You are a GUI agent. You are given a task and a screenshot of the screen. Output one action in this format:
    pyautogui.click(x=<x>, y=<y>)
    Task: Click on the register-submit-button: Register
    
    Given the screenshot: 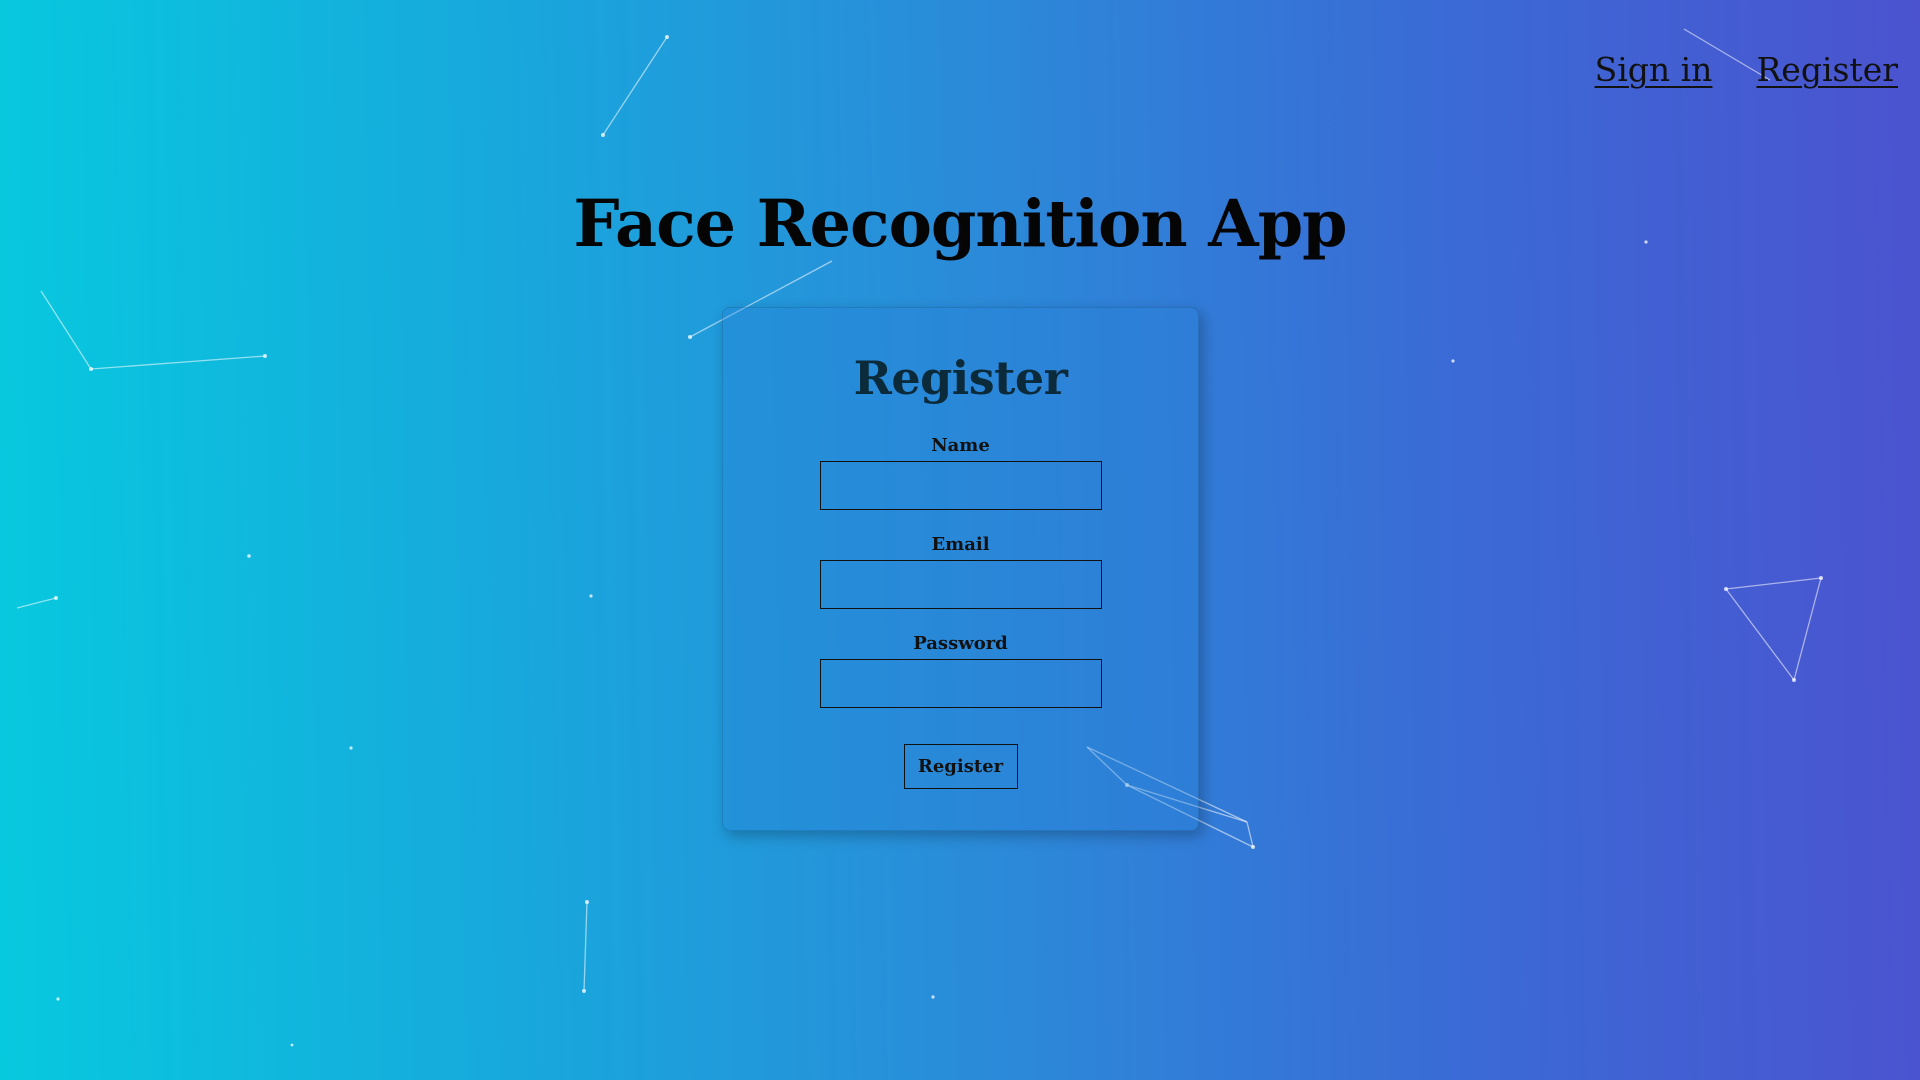 What is the action you would take?
    pyautogui.click(x=960, y=766)
    